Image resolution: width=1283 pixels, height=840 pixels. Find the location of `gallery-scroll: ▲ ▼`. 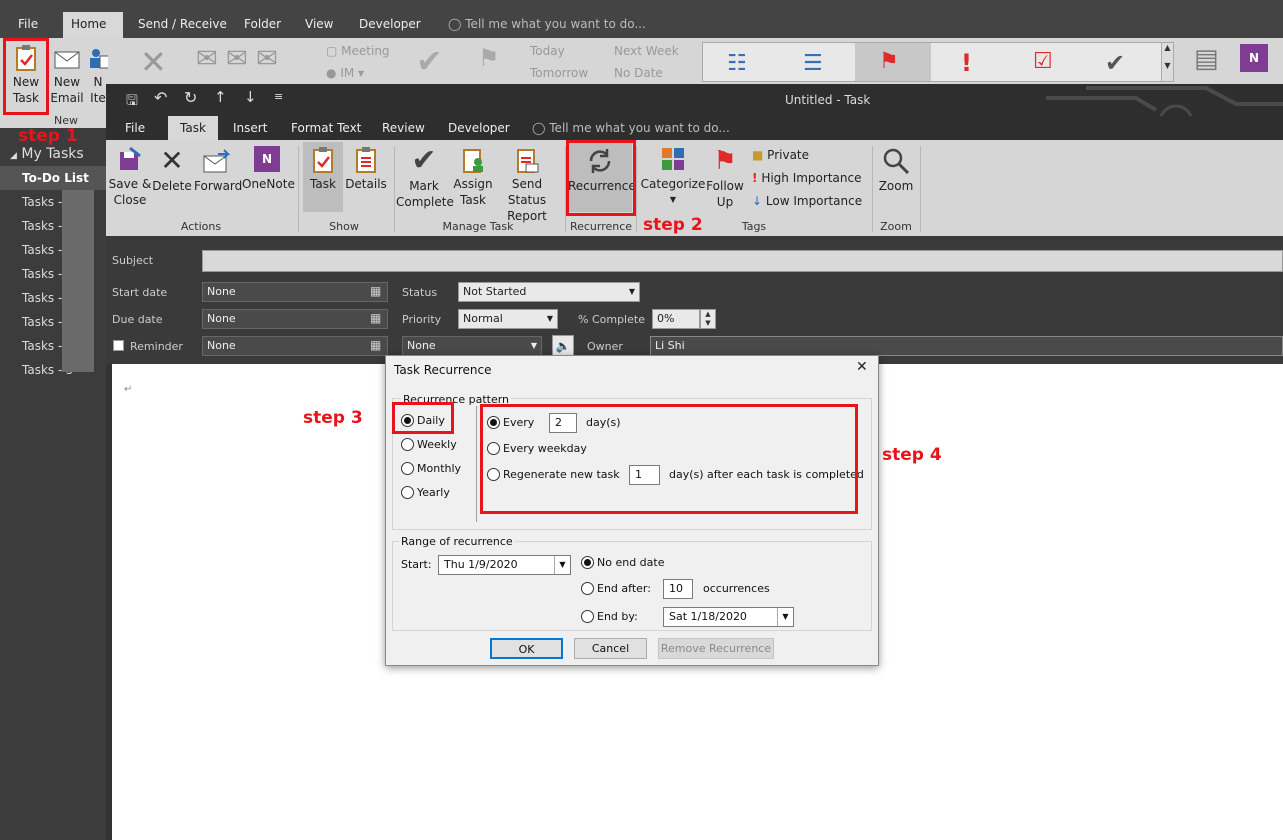

gallery-scroll: ▲ ▼ is located at coordinates (1167, 62).